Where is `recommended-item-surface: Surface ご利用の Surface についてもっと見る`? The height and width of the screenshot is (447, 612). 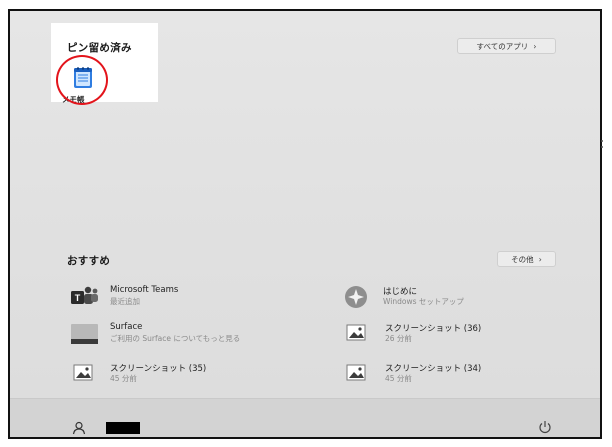
recommended-item-surface: Surface ご利用の Surface についてもっと見る is located at coordinates (190, 335).